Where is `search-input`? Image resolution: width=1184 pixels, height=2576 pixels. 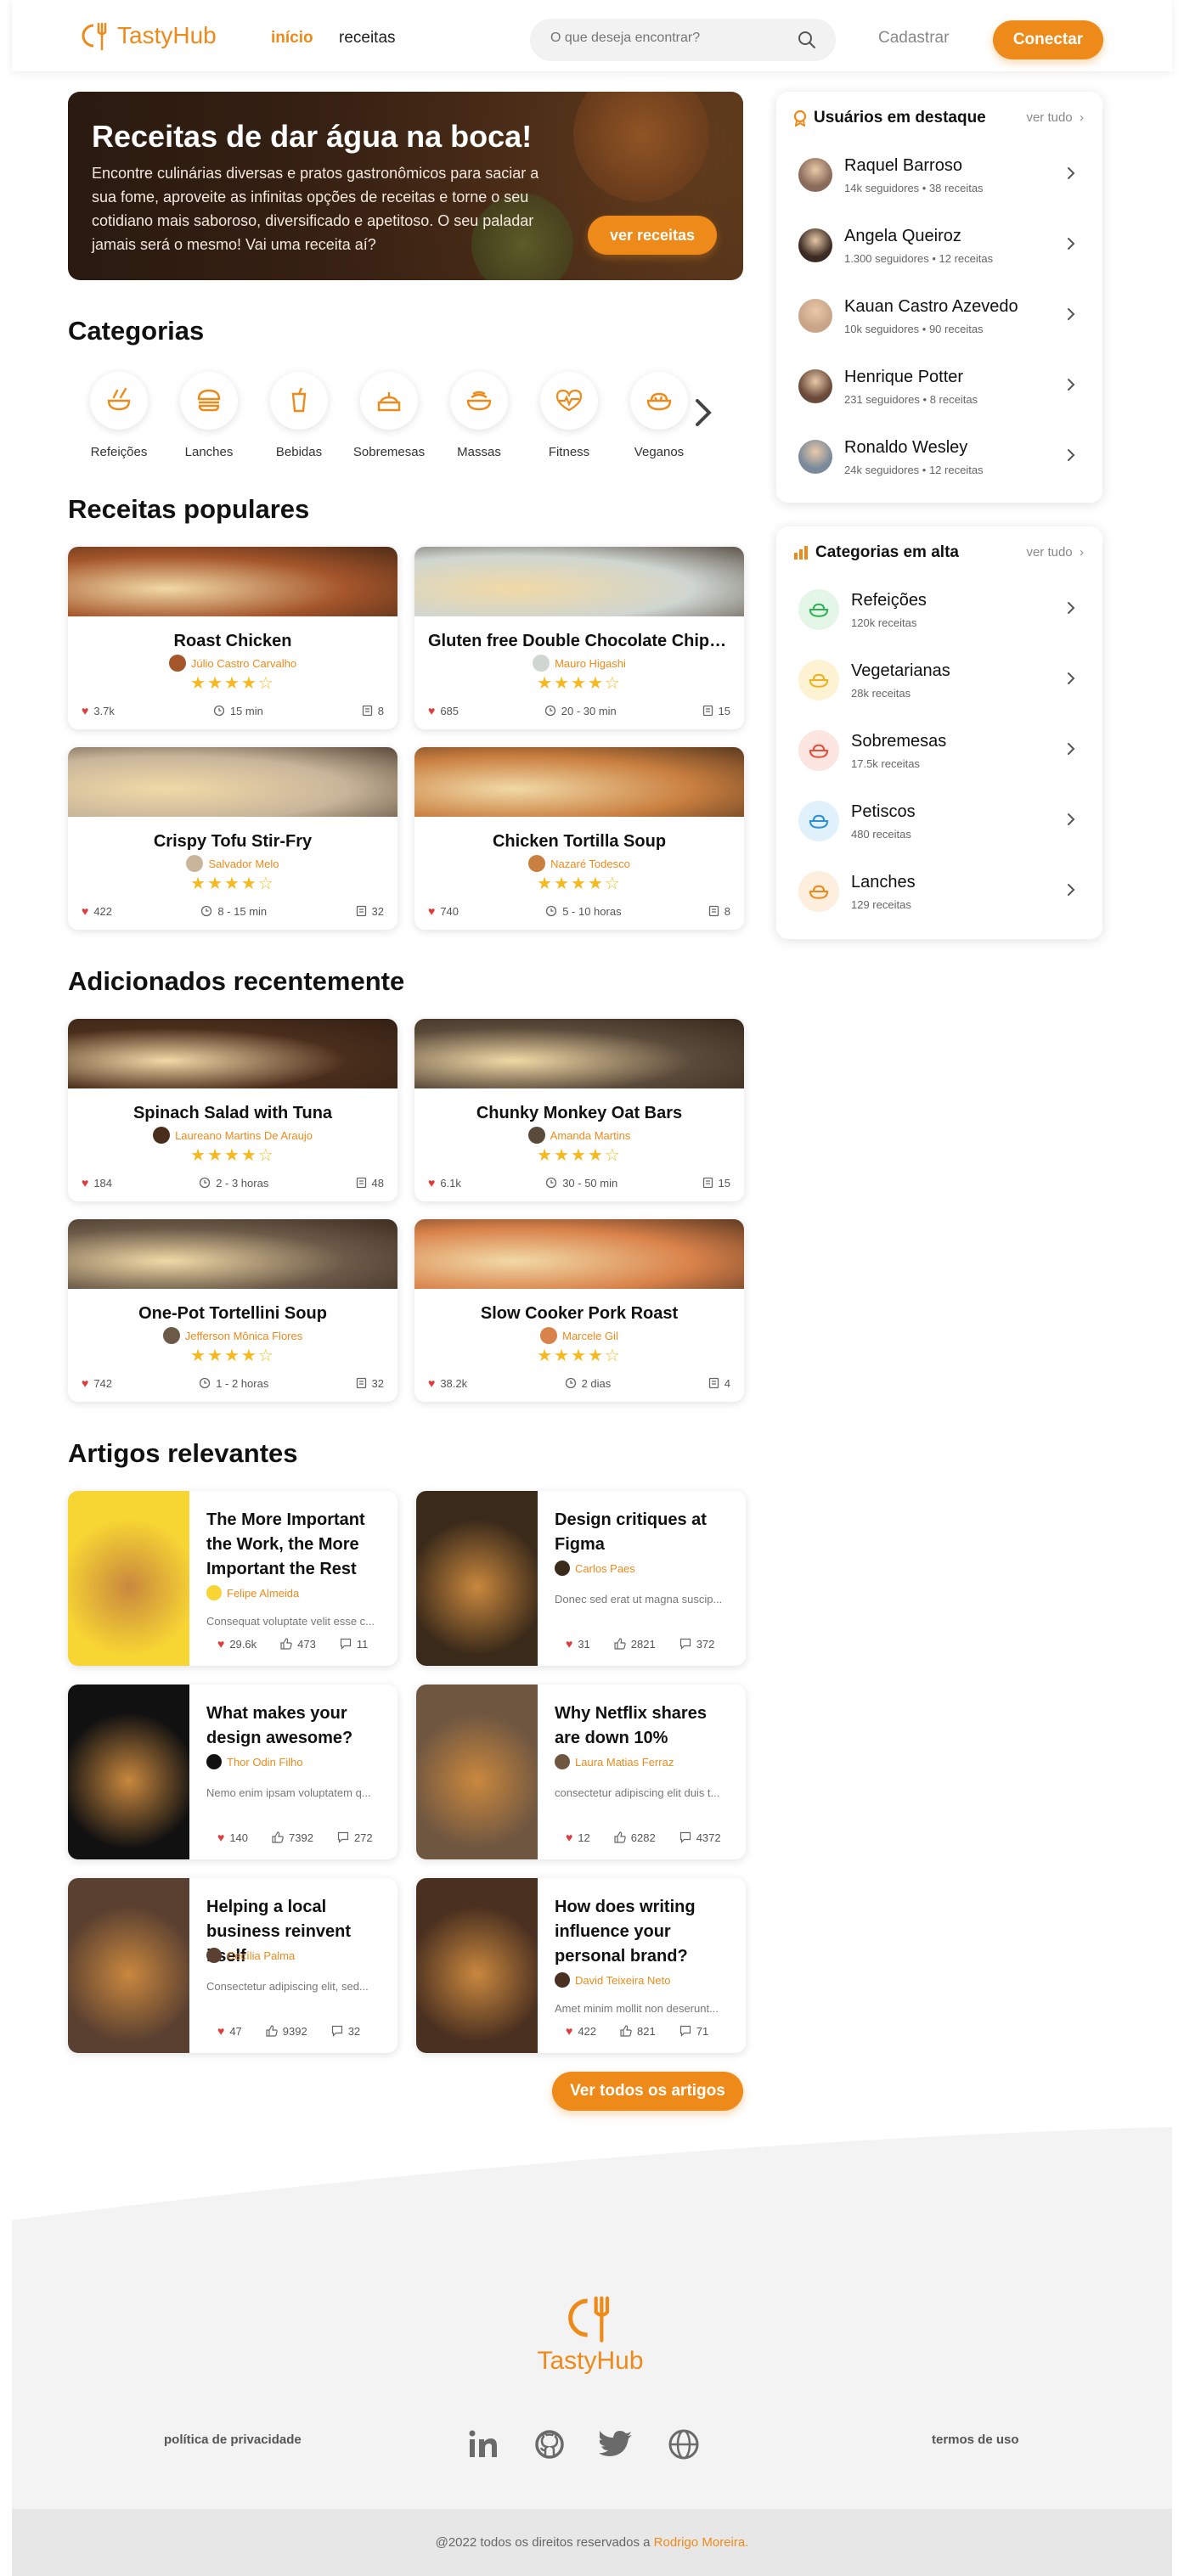
search-input is located at coordinates (665, 38).